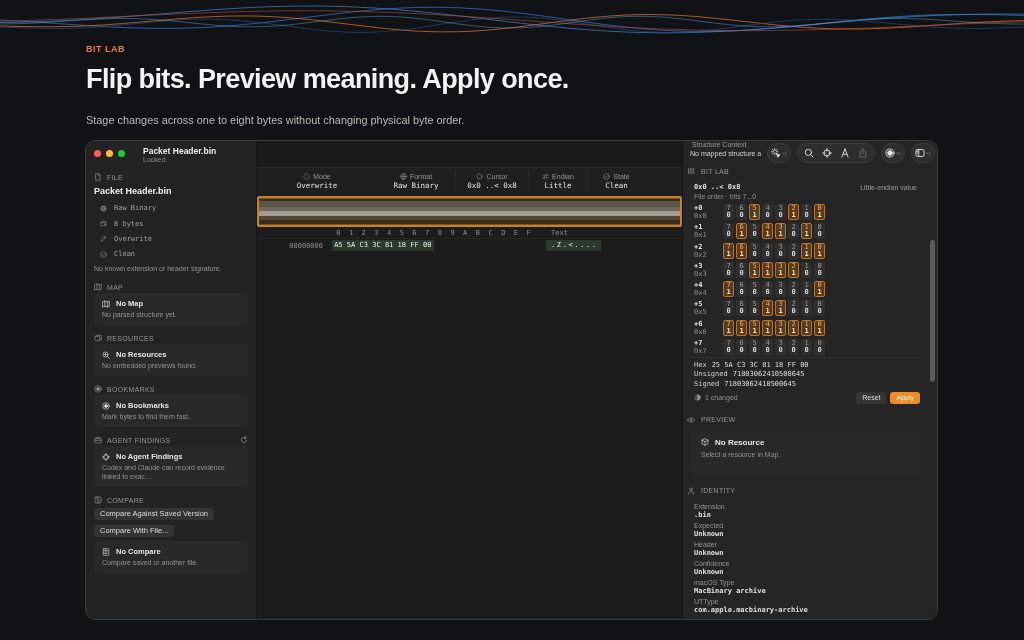 Image resolution: width=1024 pixels, height=640 pixels. I want to click on dashed-circle-icon, so click(307, 176).